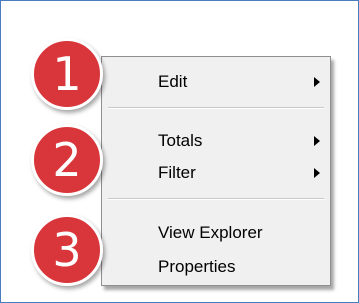  Describe the element at coordinates (67, 160) in the screenshot. I see `step-badge-2: 2` at that location.